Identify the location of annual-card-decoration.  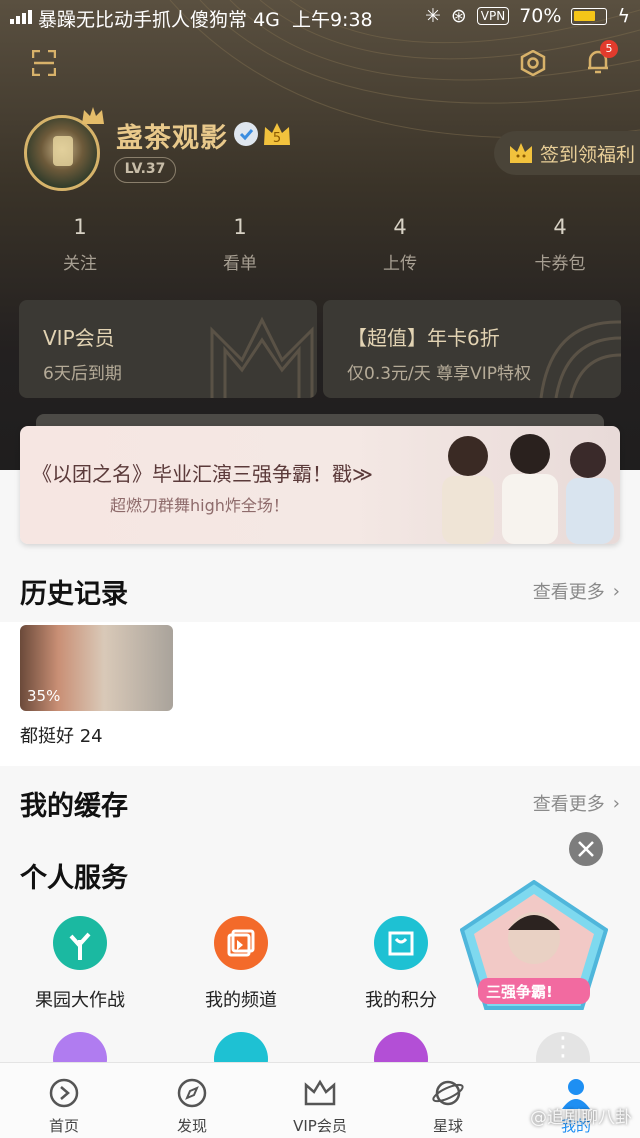
(580, 359).